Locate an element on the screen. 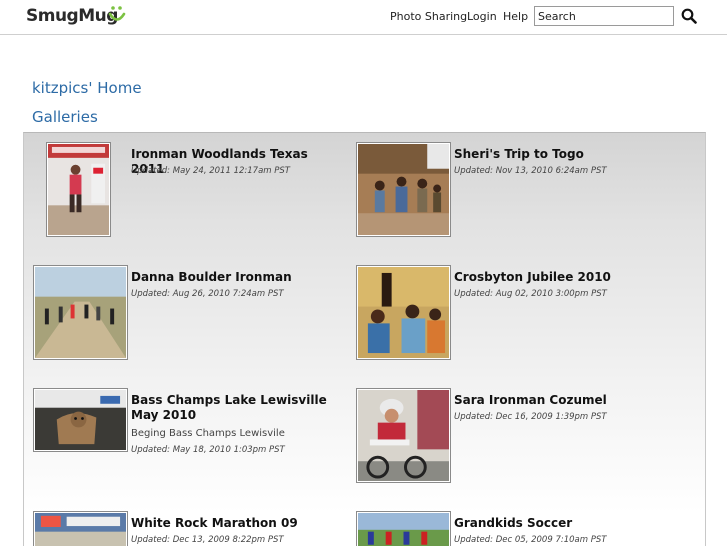 This screenshot has width=727, height=546. gallery-updated: Updated: Nov 13, 2010 6:24am PST is located at coordinates (530, 171).